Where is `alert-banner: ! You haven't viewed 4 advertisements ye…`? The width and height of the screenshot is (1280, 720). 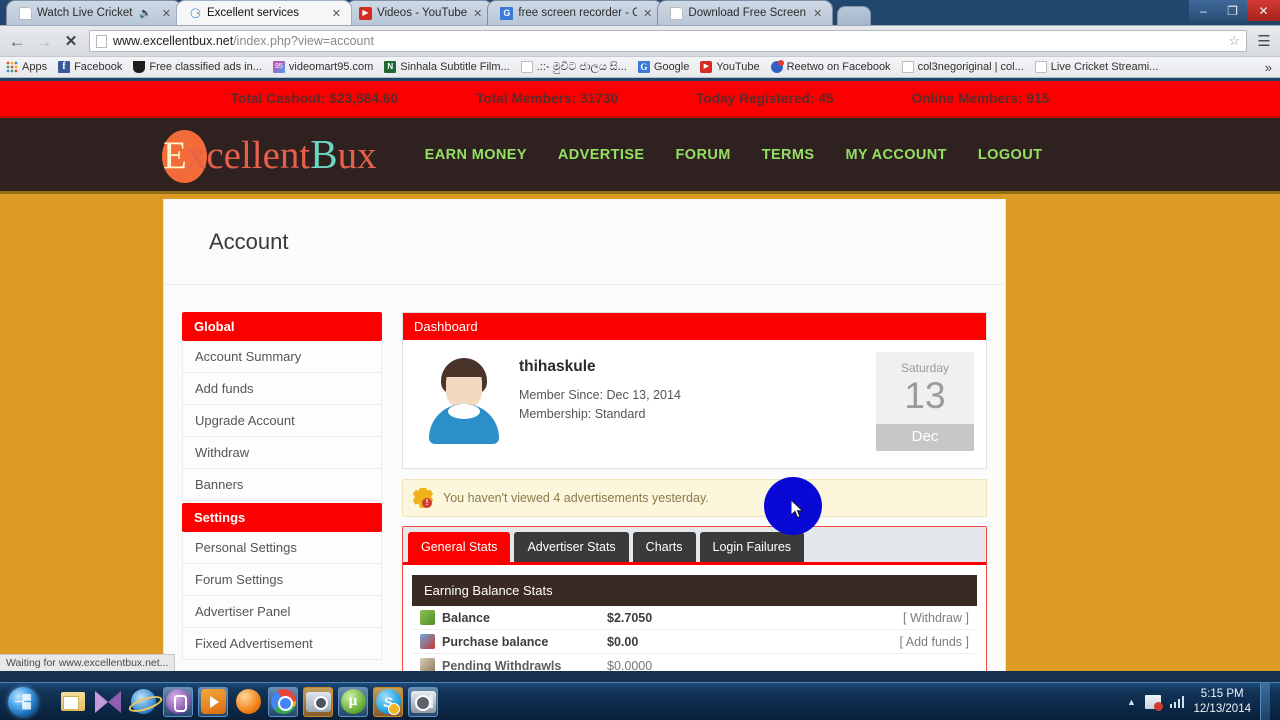 alert-banner: ! You haven't viewed 4 advertisements ye… is located at coordinates (694, 498).